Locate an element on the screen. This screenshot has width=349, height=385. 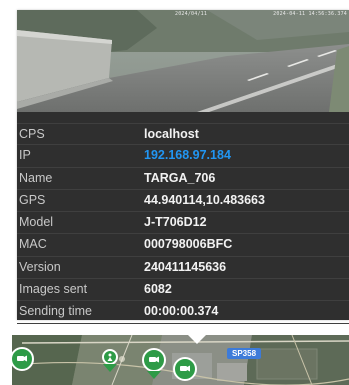
info-label: IP is located at coordinates (25, 155).